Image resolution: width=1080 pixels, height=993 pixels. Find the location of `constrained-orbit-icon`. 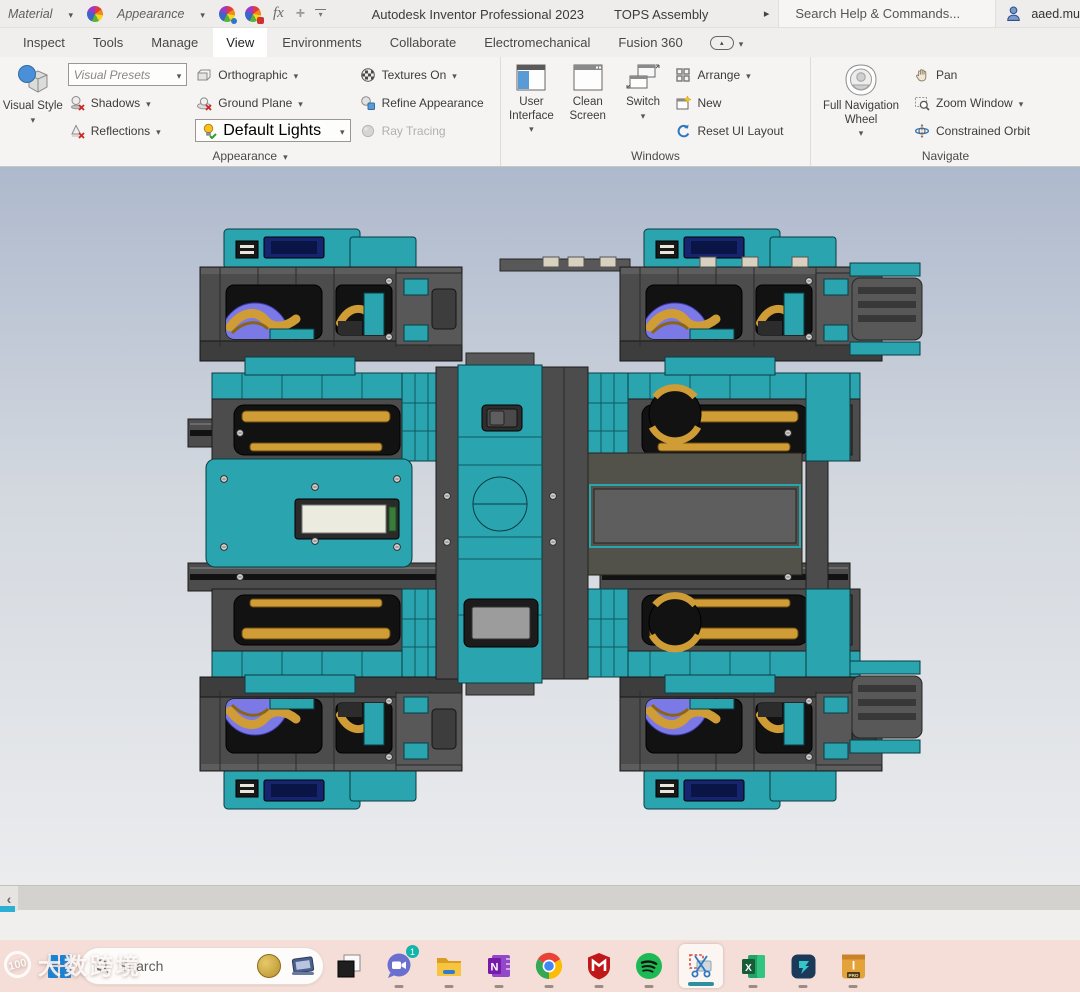

constrained-orbit-icon is located at coordinates (922, 131).